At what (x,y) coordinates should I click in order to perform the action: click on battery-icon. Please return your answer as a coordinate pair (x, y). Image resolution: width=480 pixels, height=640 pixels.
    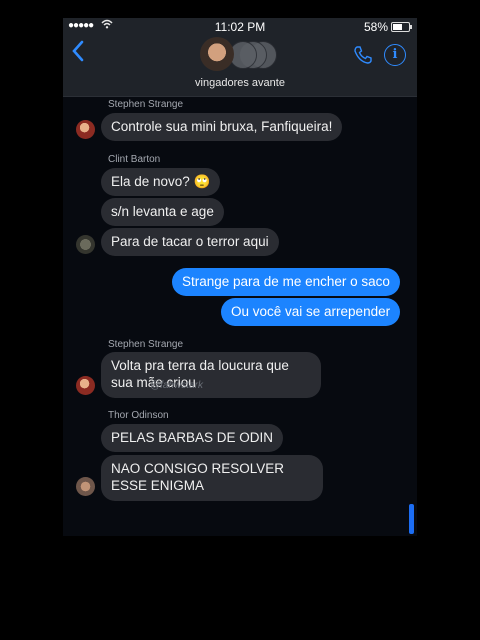
    Looking at the image, I should click on (401, 27).